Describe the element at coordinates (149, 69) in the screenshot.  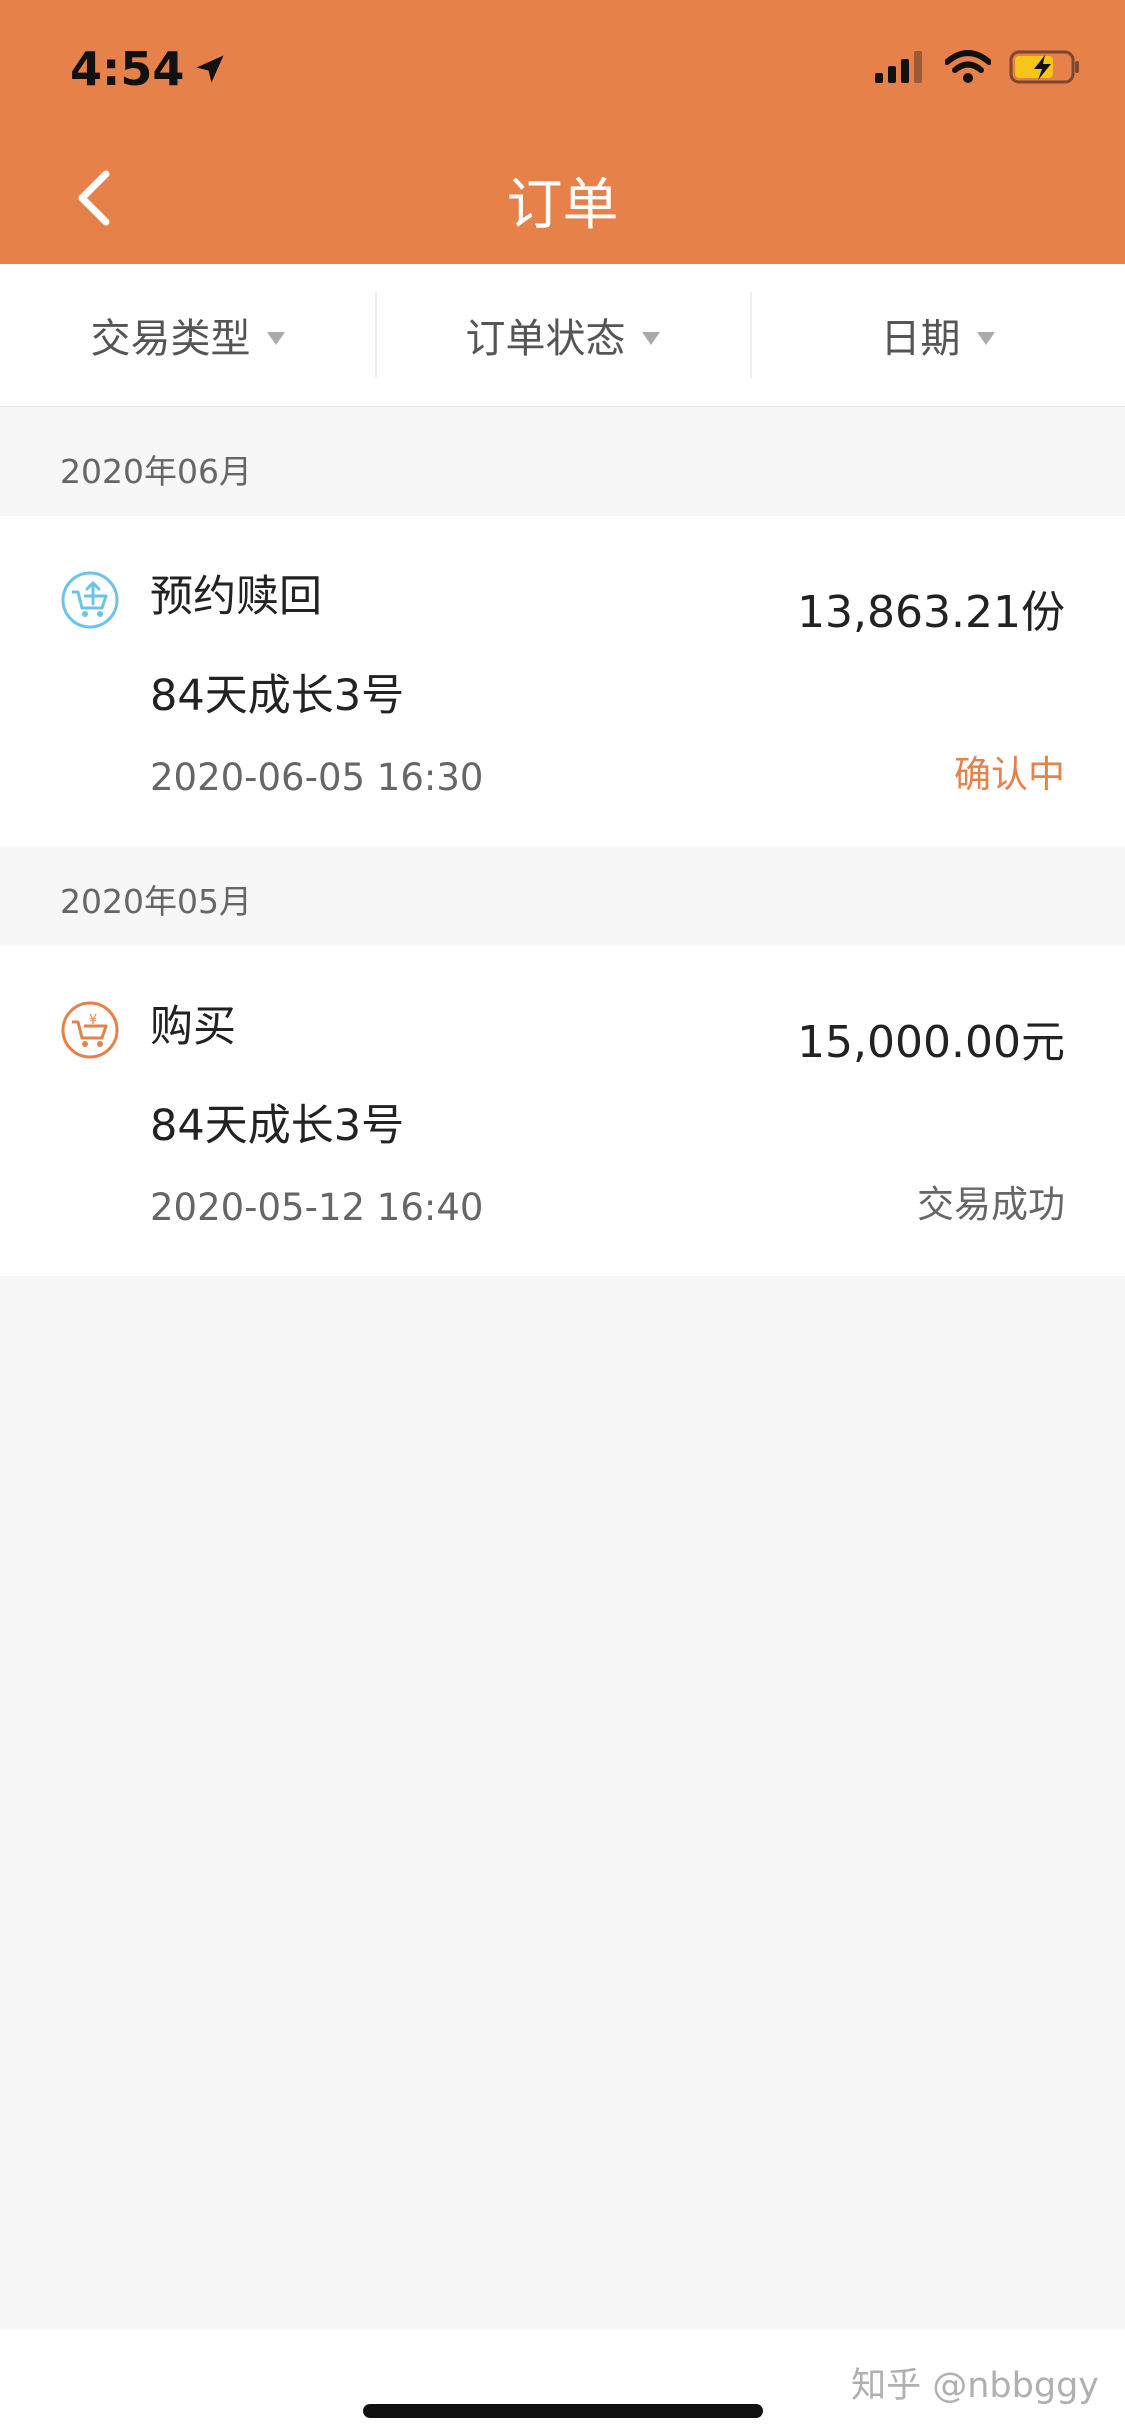
I see `status-bar-time: 4:54` at that location.